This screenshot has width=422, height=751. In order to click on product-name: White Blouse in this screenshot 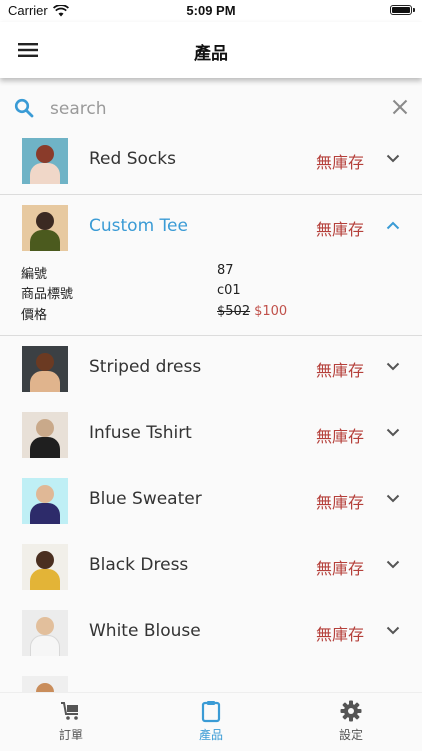, I will do `click(145, 631)`.